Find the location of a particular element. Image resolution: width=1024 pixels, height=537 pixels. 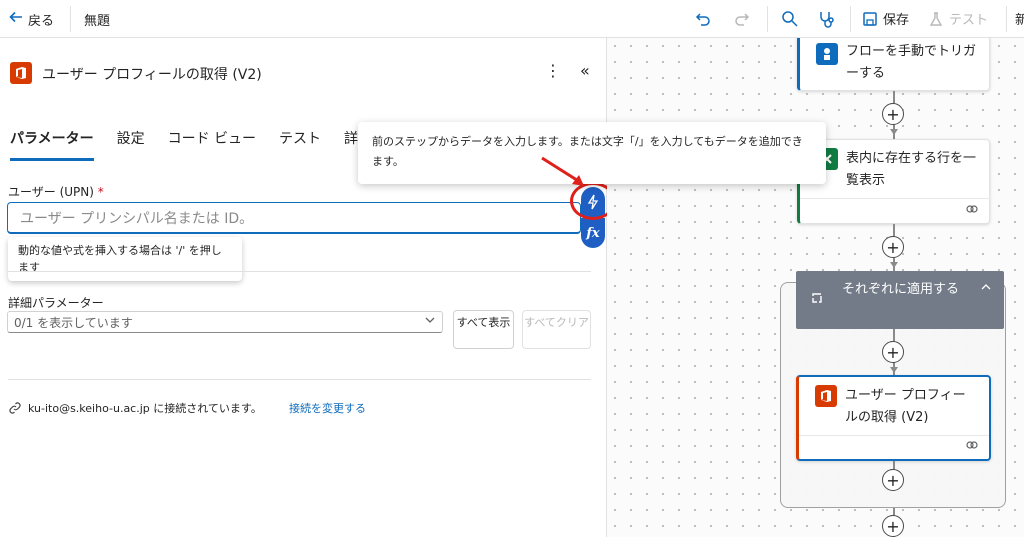

fx-icon: fx is located at coordinates (593, 233).